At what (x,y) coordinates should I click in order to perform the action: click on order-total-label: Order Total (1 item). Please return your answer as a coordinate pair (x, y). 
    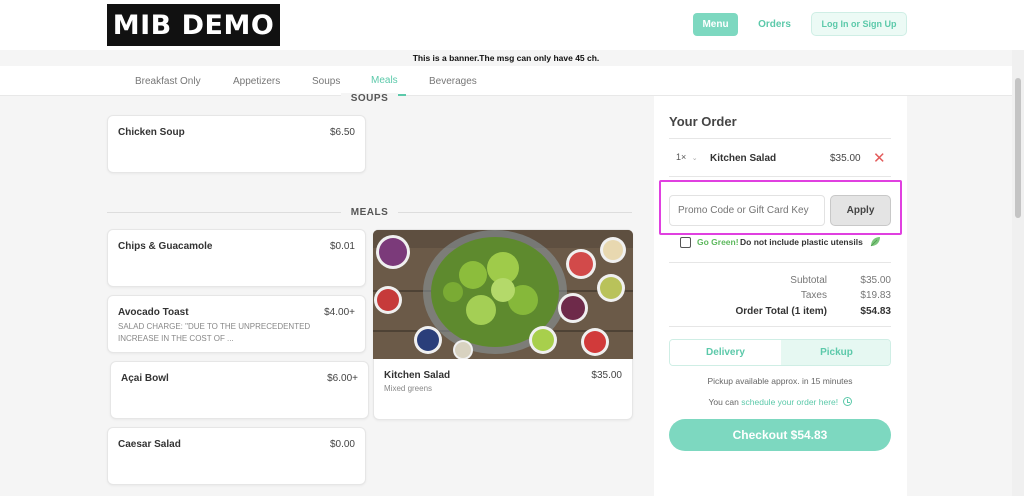
    Looking at the image, I should click on (781, 311).